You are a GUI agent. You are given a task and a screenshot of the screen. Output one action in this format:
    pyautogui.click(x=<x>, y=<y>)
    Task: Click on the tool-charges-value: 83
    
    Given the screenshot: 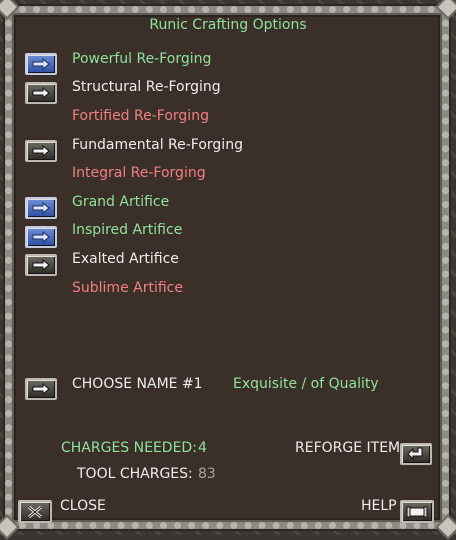 What is the action you would take?
    pyautogui.click(x=207, y=474)
    